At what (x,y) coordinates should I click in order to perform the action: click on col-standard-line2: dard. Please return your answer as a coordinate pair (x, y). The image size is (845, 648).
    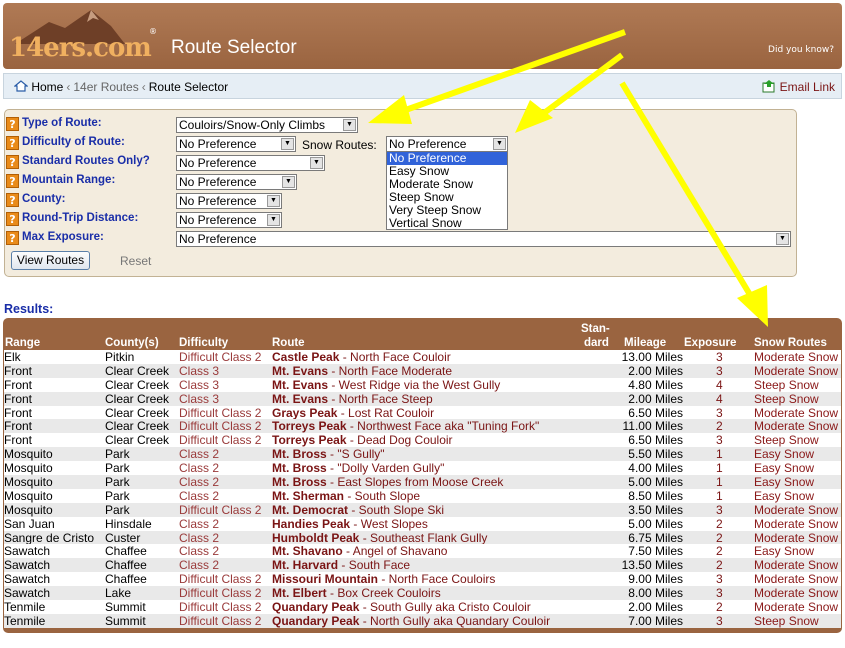
    Looking at the image, I should click on (596, 343).